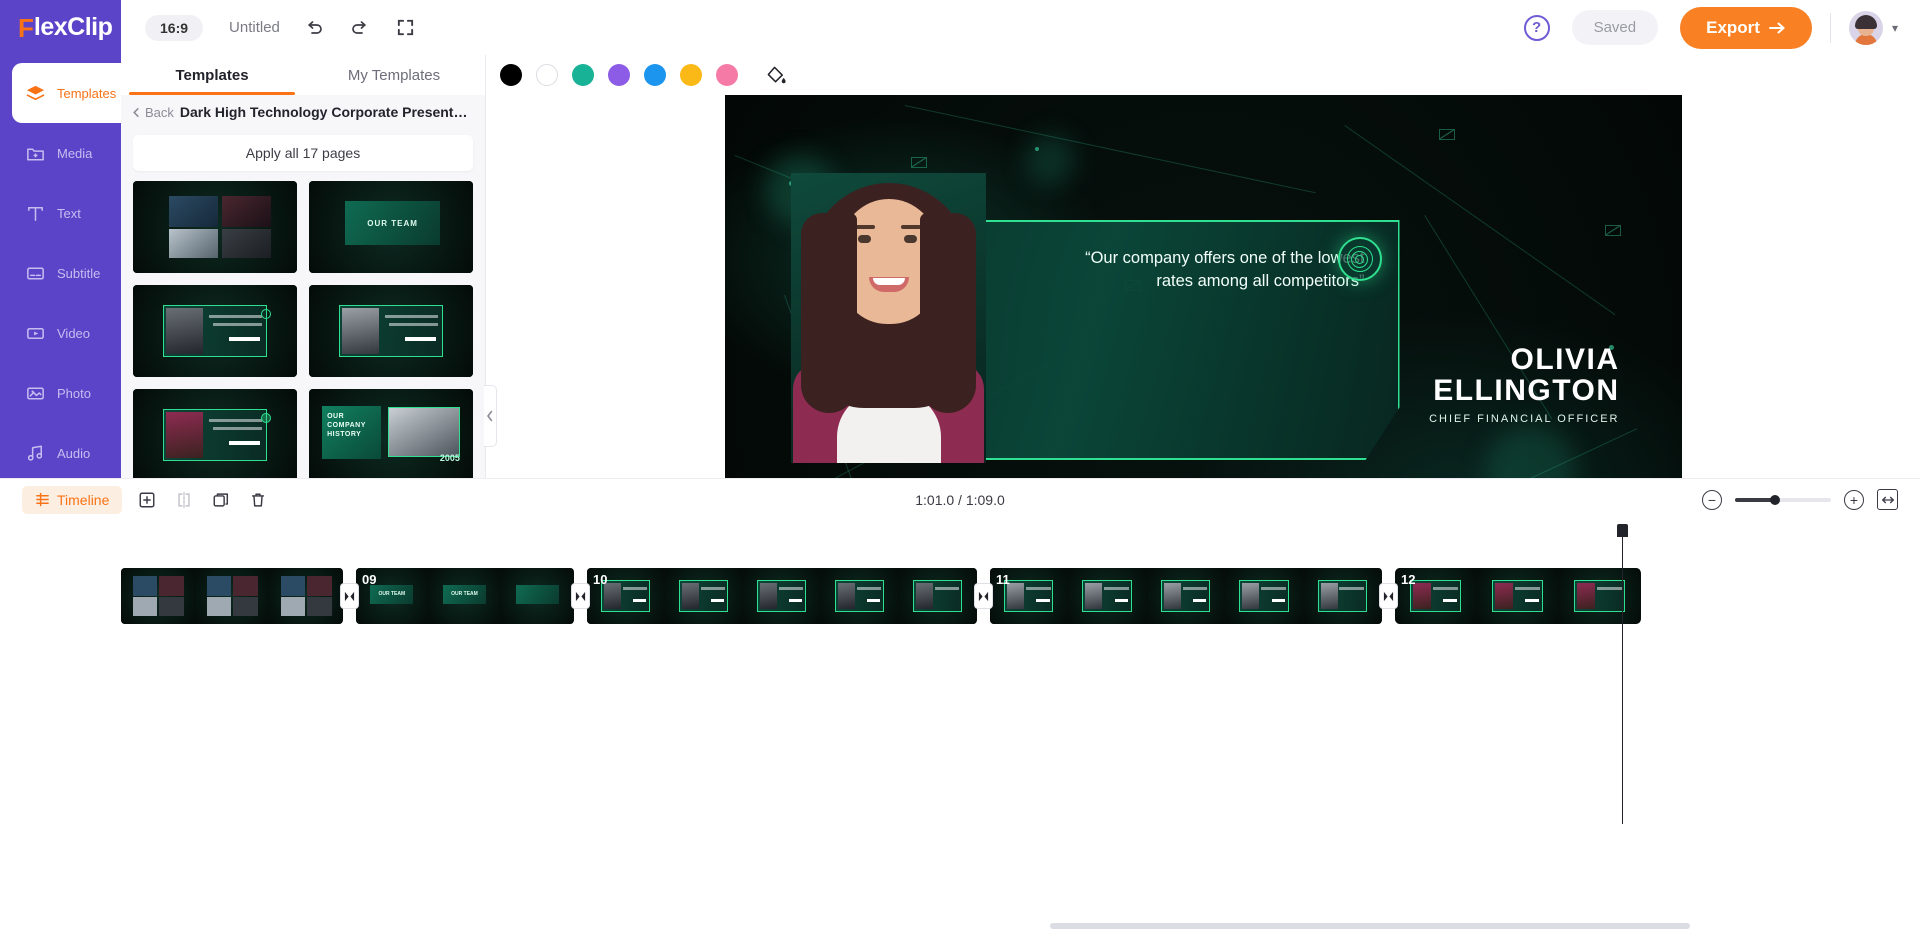 This screenshot has height=943, width=1920. What do you see at coordinates (655, 75) in the screenshot?
I see `color-swatch-blue` at bounding box center [655, 75].